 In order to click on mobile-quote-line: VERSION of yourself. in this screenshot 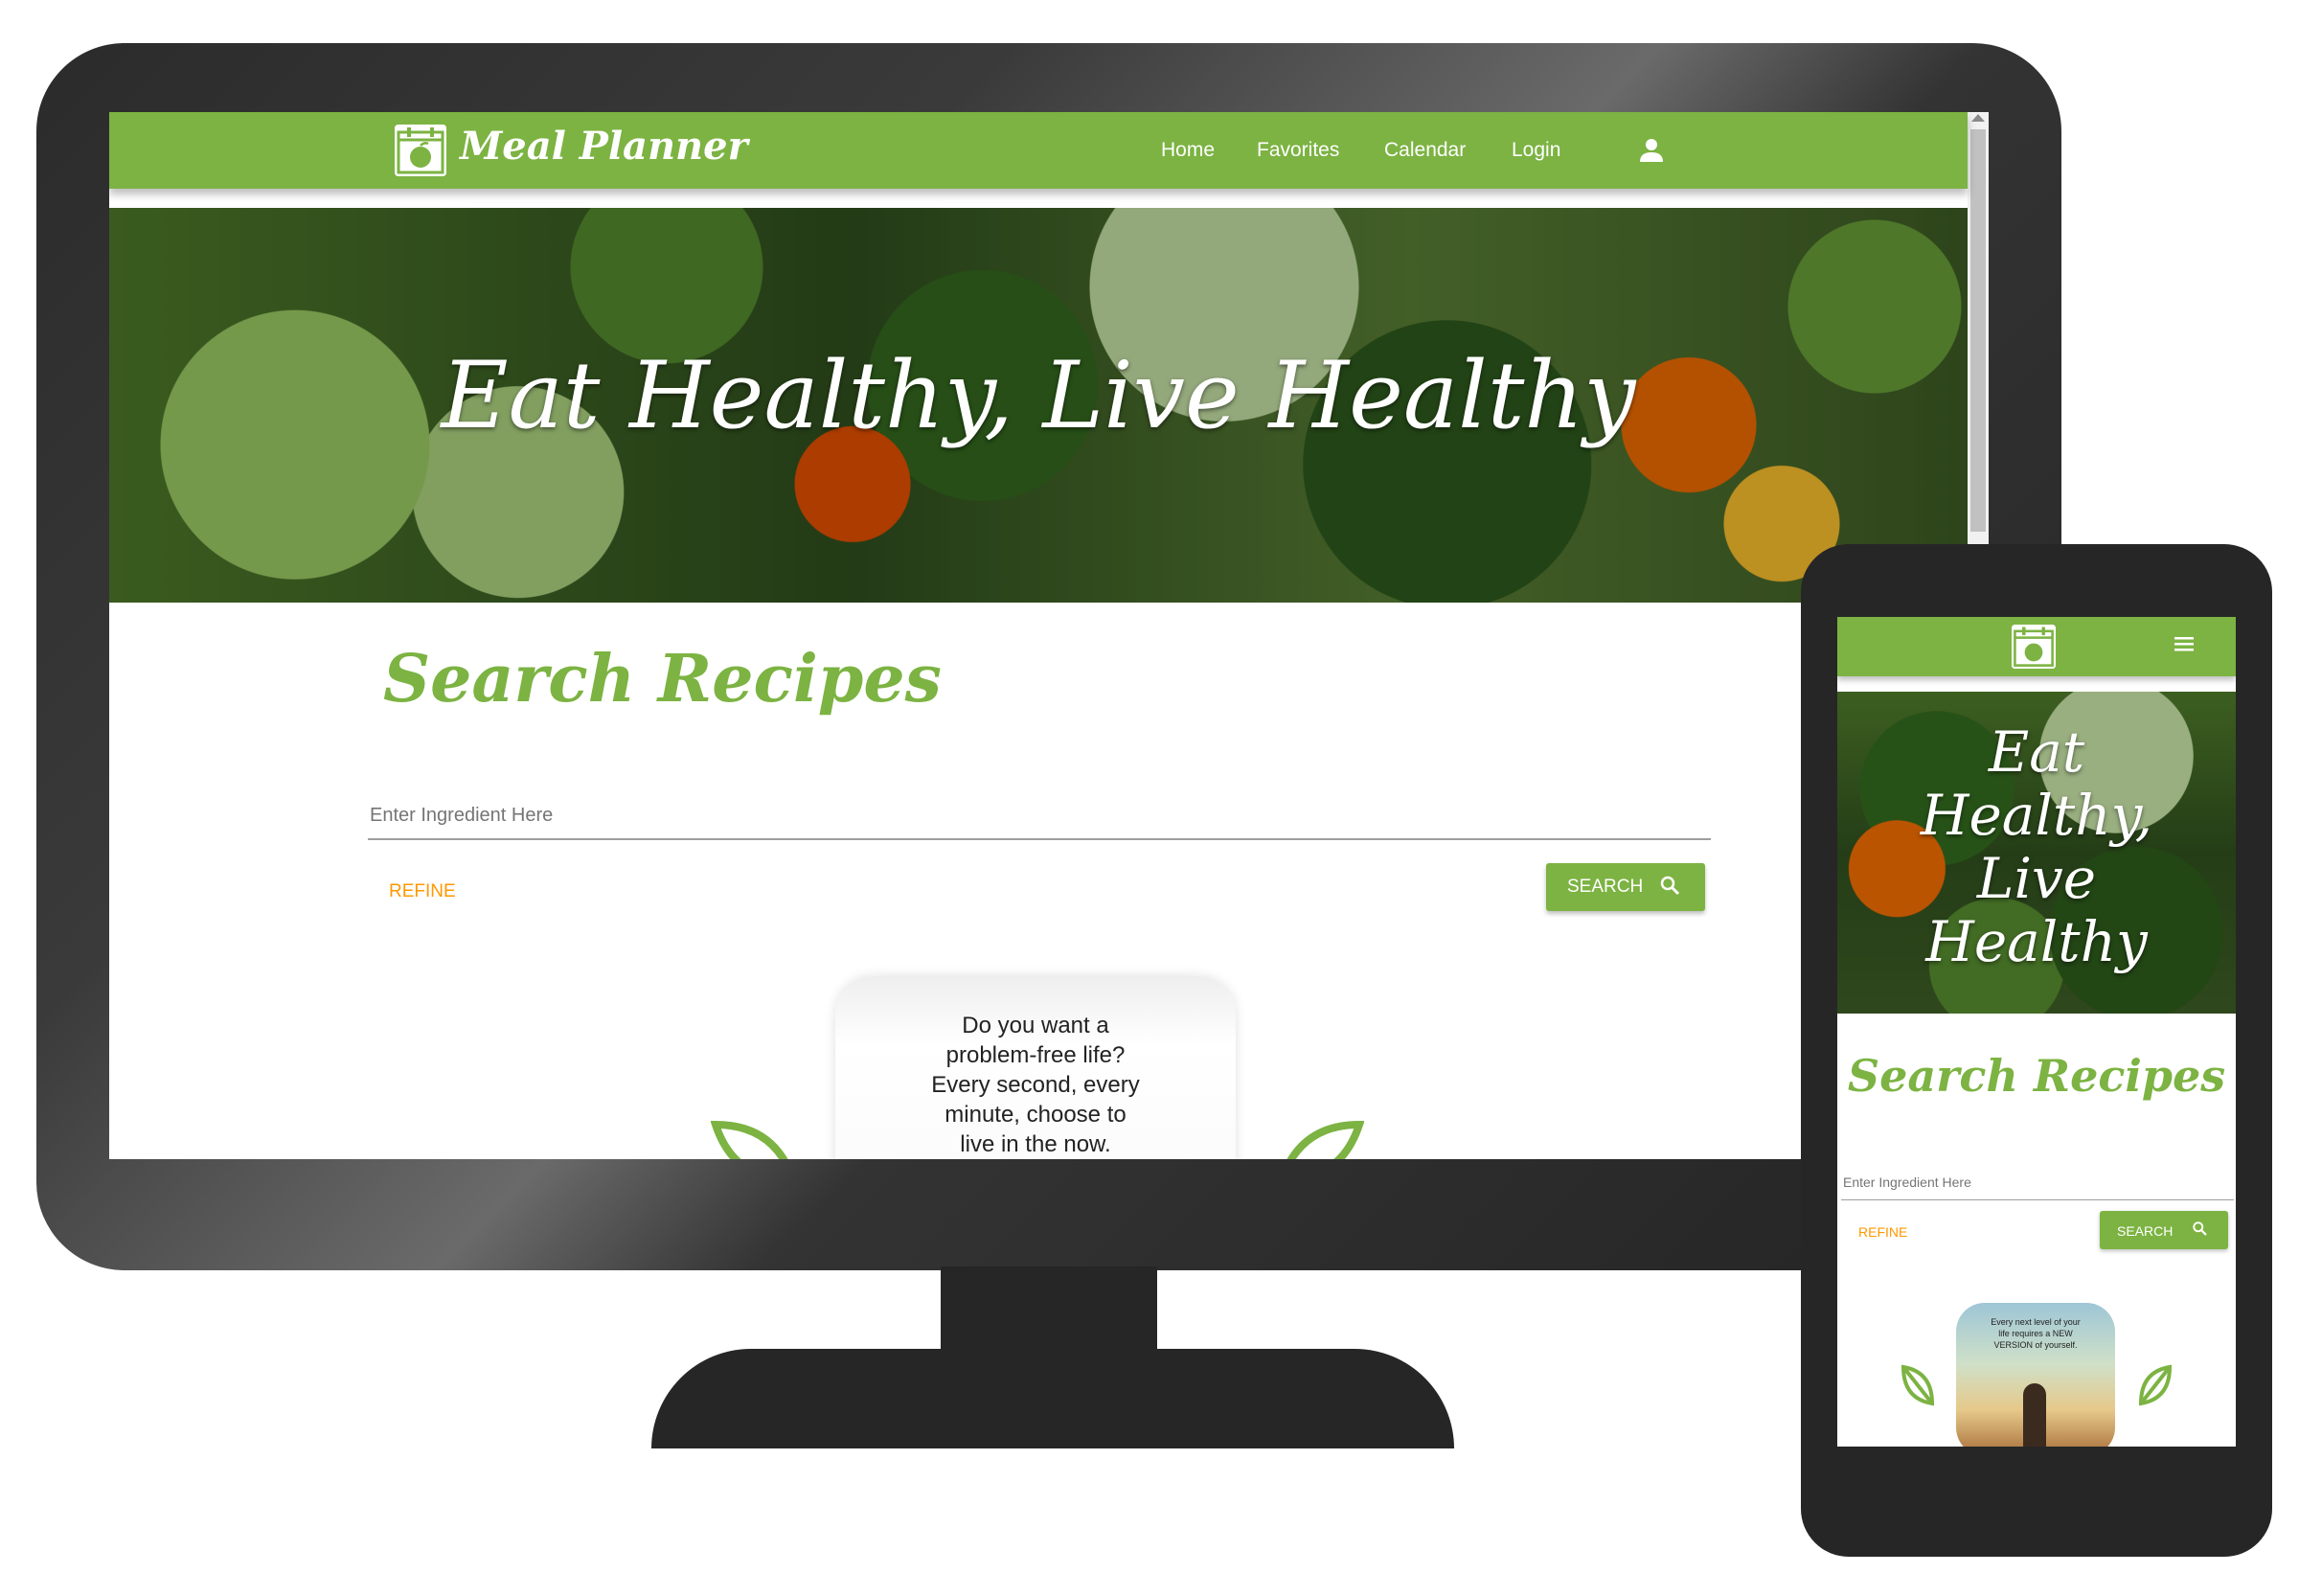, I will do `click(2035, 1345)`.